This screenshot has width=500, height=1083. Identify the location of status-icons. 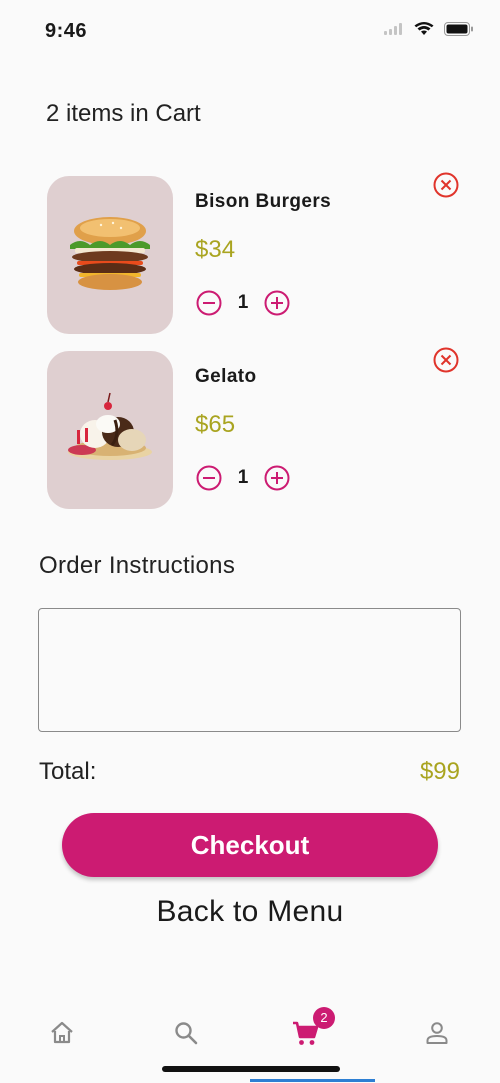
(429, 29).